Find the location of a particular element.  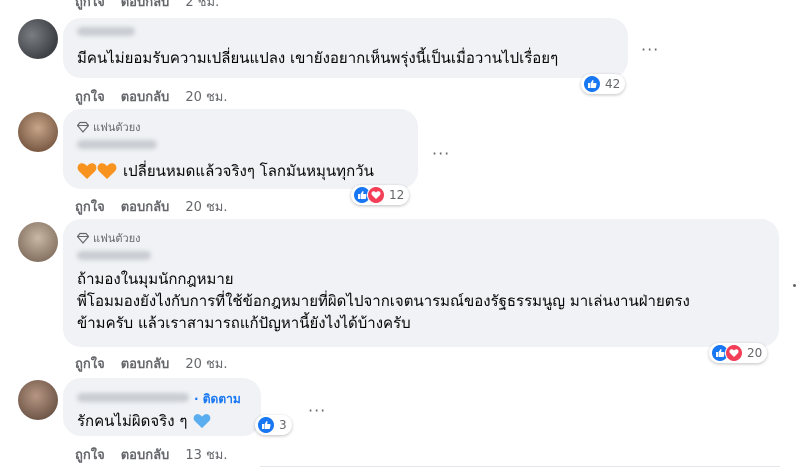

reaction-count: 12 is located at coordinates (397, 195).